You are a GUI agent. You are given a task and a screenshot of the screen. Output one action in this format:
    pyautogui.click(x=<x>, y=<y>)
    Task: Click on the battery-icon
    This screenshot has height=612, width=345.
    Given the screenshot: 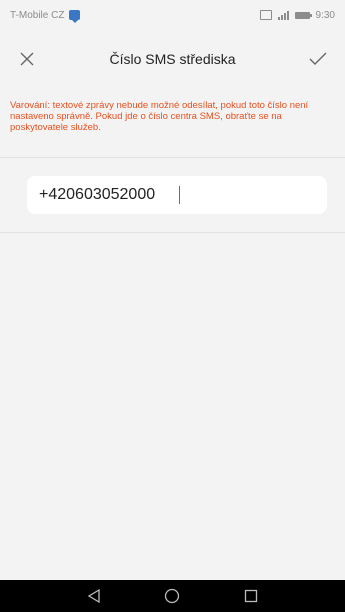 What is the action you would take?
    pyautogui.click(x=303, y=15)
    